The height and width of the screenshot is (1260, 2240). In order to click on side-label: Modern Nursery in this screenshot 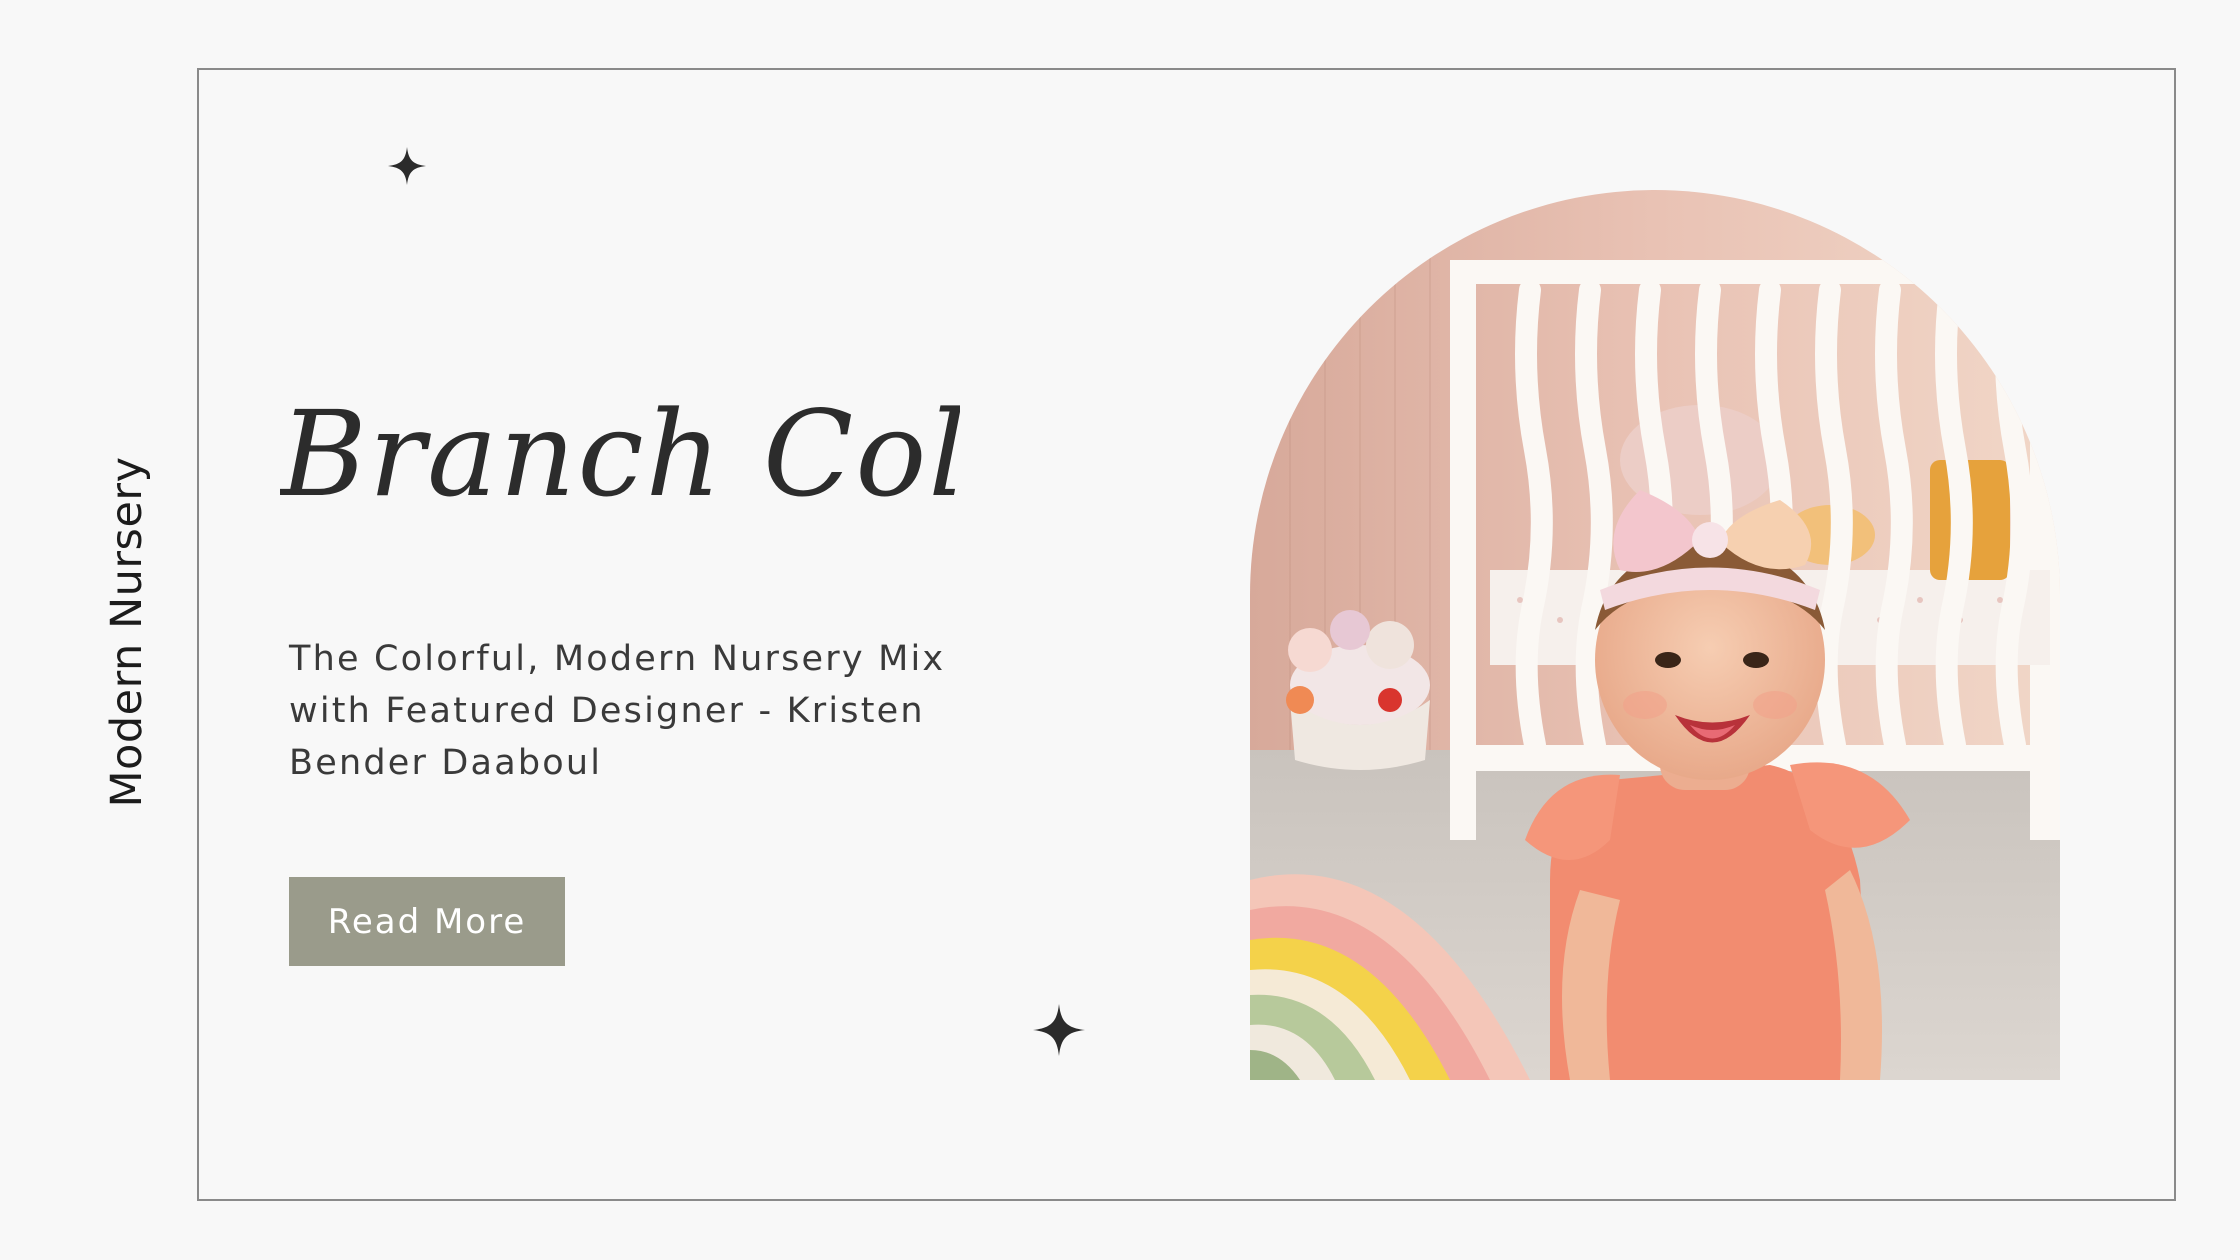, I will do `click(127, 632)`.